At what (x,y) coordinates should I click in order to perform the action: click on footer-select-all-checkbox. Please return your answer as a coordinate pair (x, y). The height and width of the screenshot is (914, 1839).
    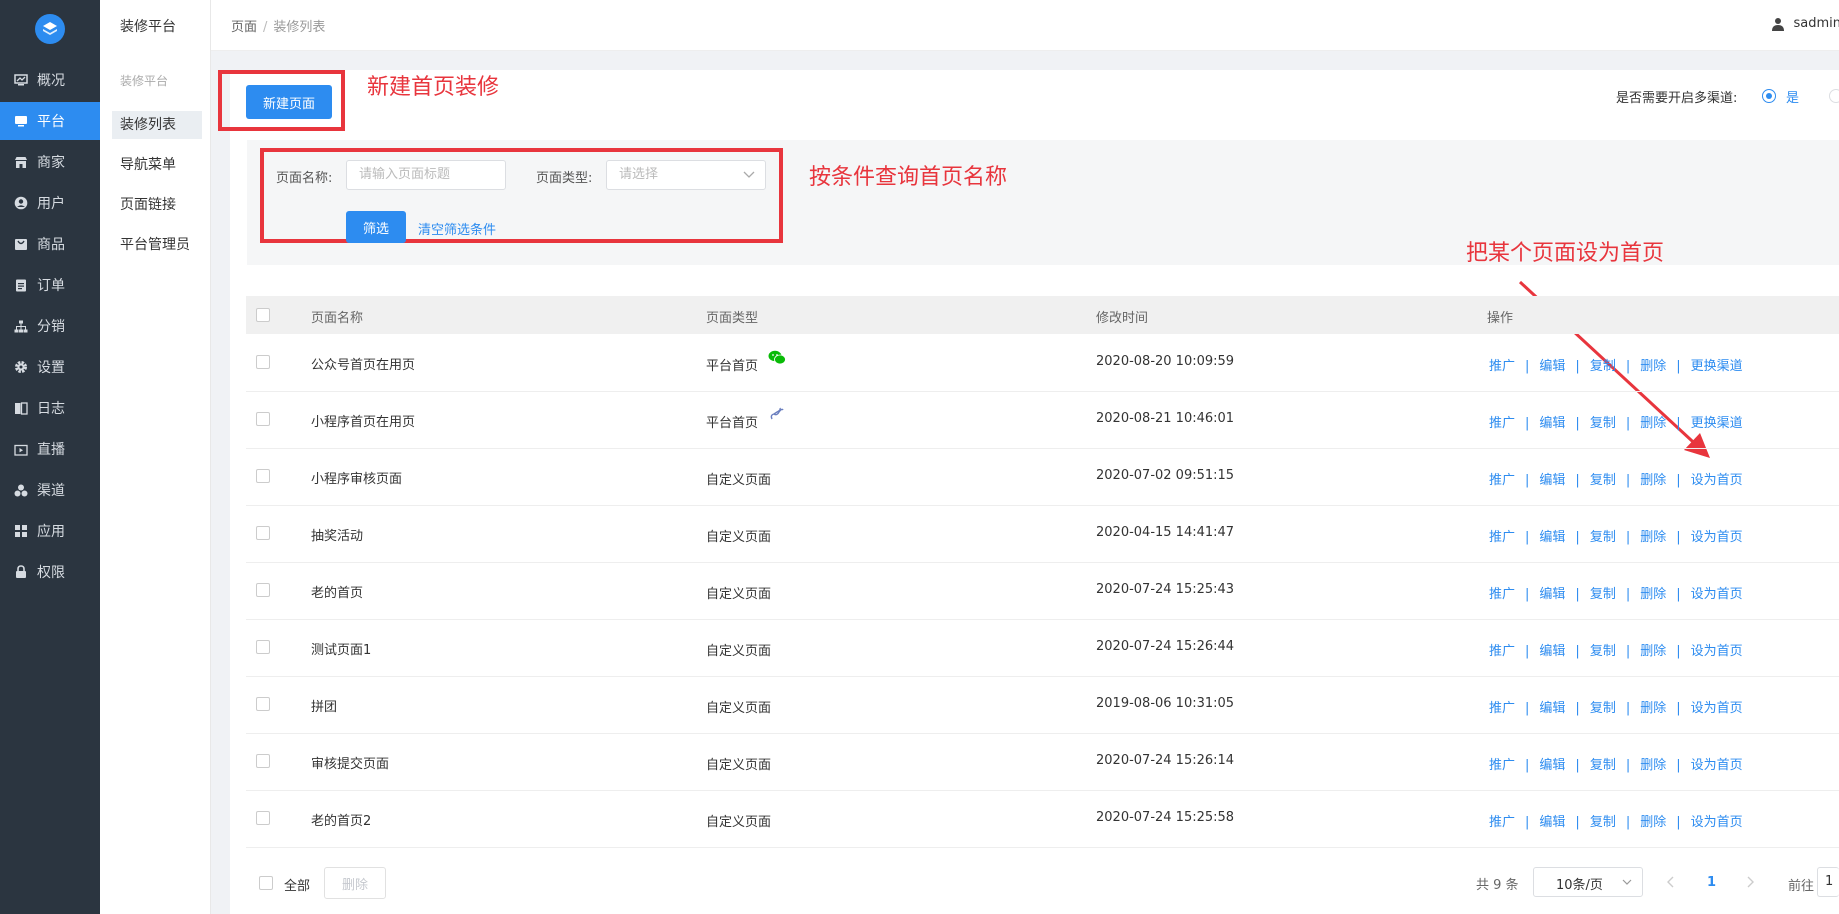
    Looking at the image, I should click on (266, 883).